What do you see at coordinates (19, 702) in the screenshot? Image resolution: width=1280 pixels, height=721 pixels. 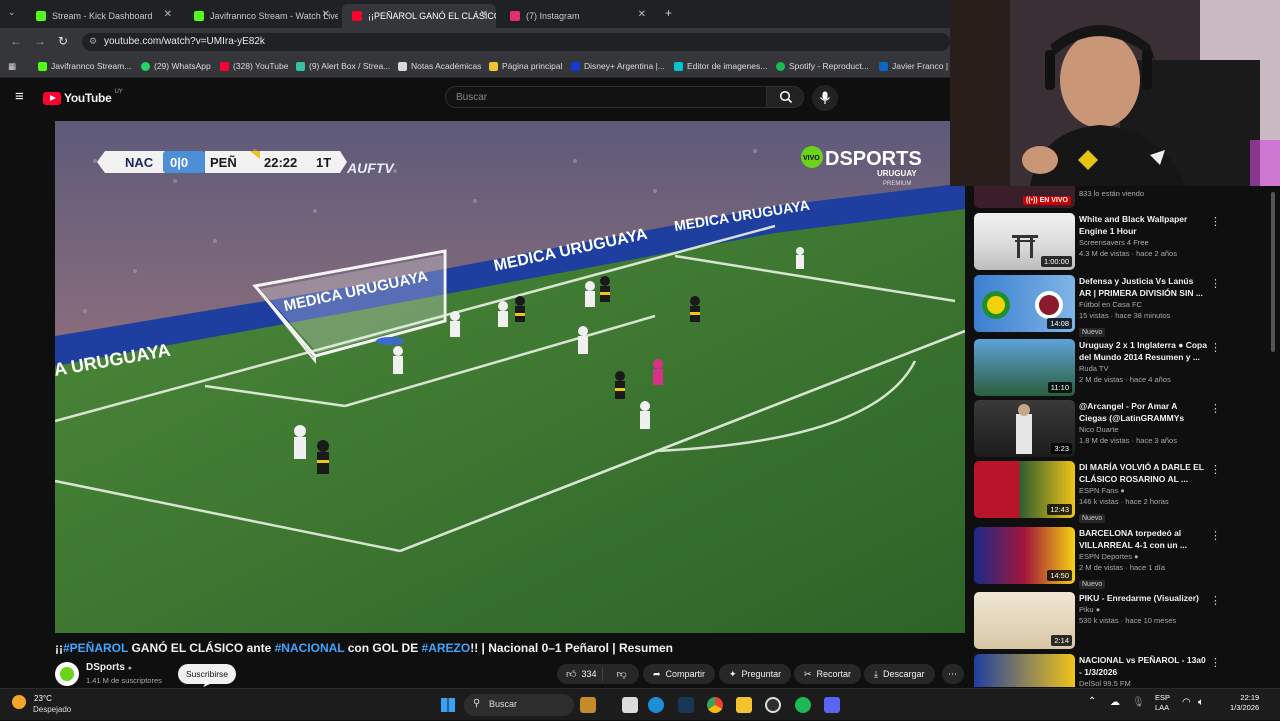 I see `weather-icon` at bounding box center [19, 702].